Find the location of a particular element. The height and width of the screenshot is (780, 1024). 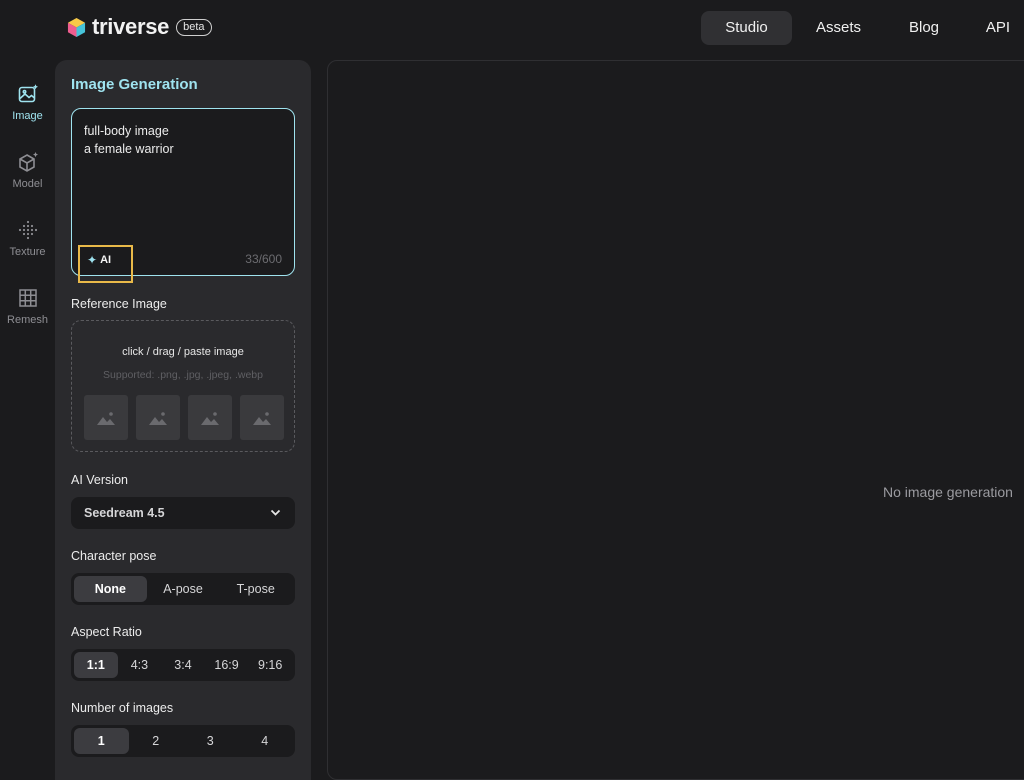

pose-option-none: None is located at coordinates (110, 589).